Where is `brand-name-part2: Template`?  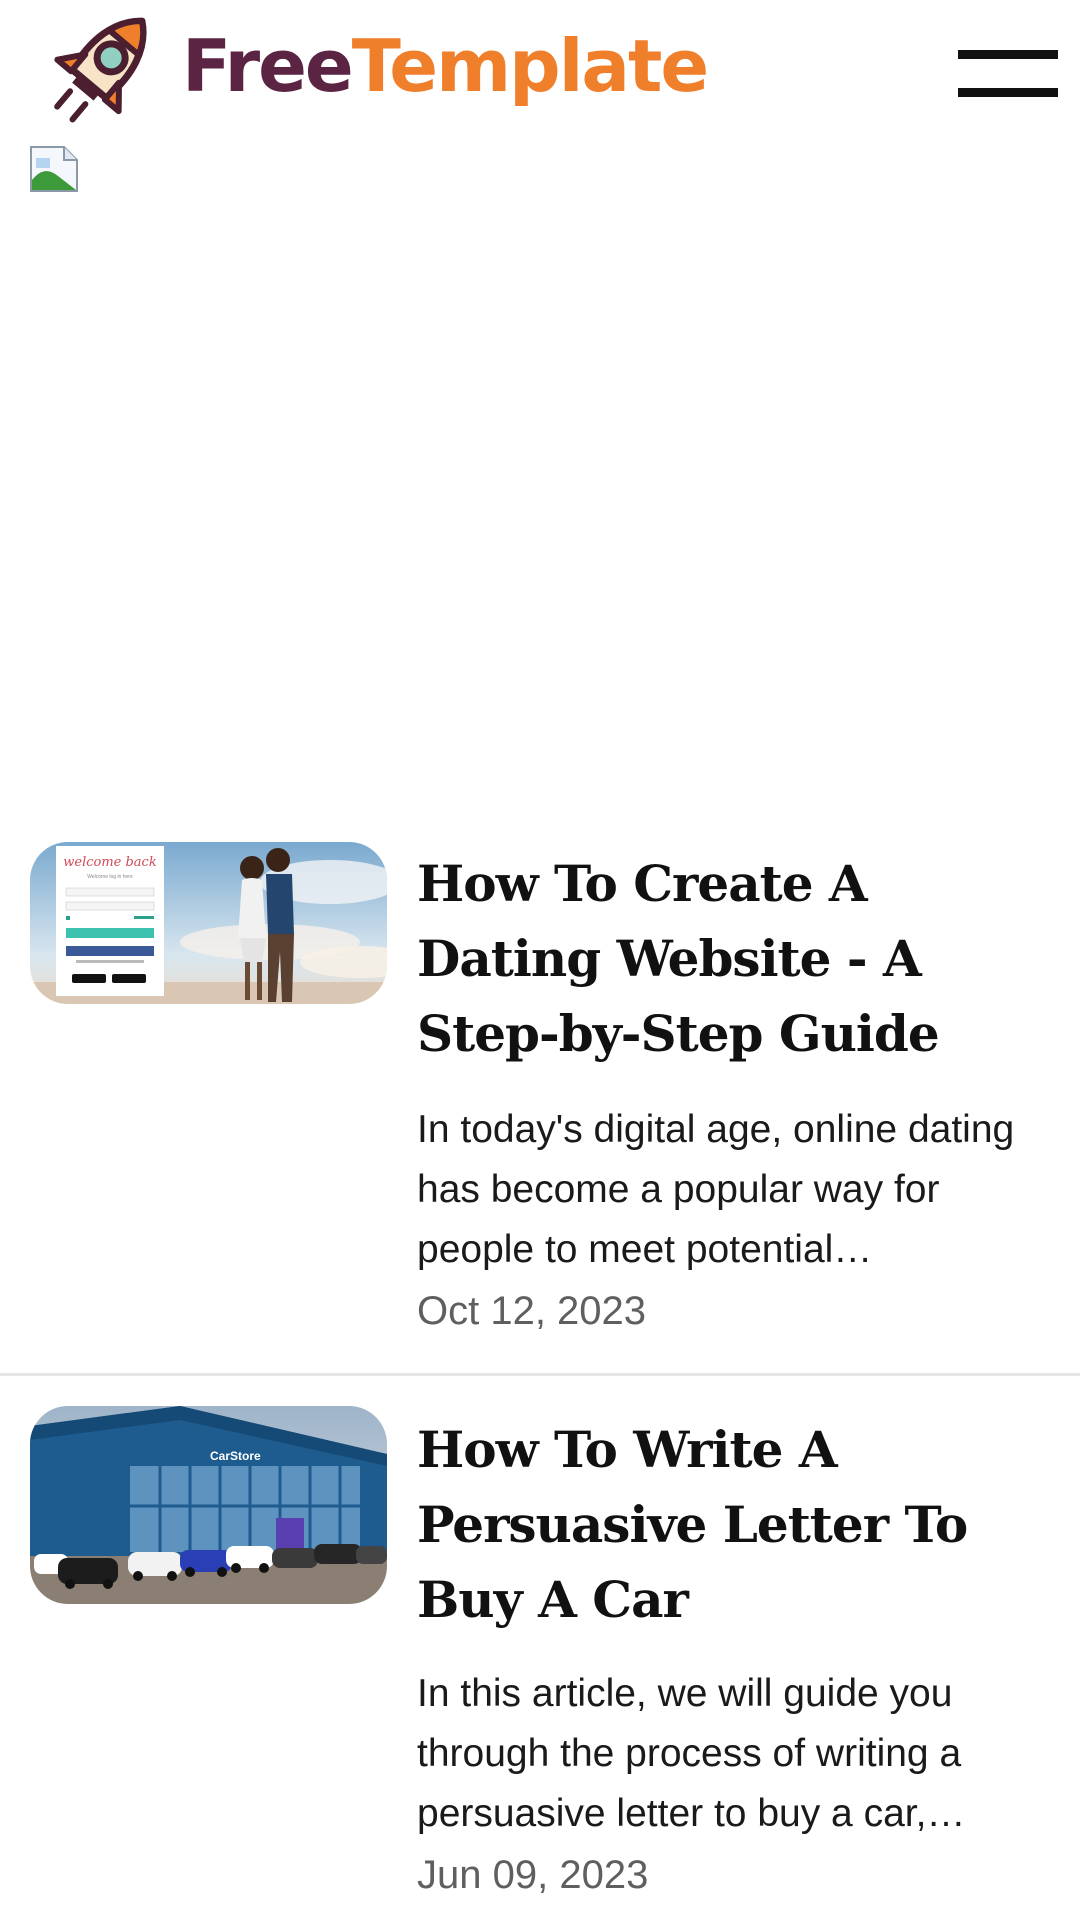 brand-name-part2: Template is located at coordinates (530, 66).